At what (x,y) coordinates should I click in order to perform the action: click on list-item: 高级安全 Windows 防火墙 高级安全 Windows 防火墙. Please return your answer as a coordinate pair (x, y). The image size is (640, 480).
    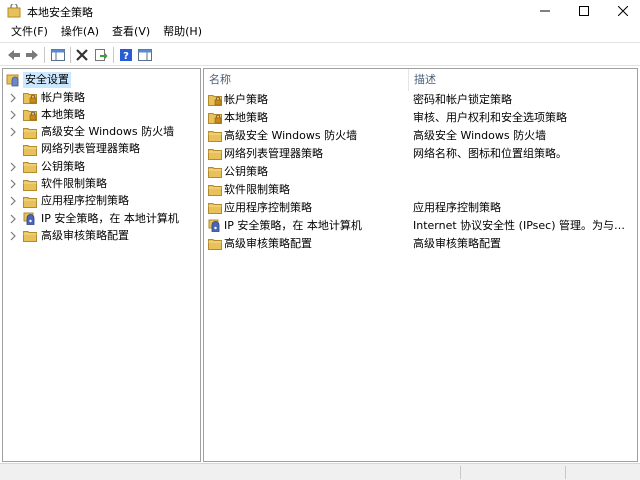
    Looking at the image, I should click on (420, 136).